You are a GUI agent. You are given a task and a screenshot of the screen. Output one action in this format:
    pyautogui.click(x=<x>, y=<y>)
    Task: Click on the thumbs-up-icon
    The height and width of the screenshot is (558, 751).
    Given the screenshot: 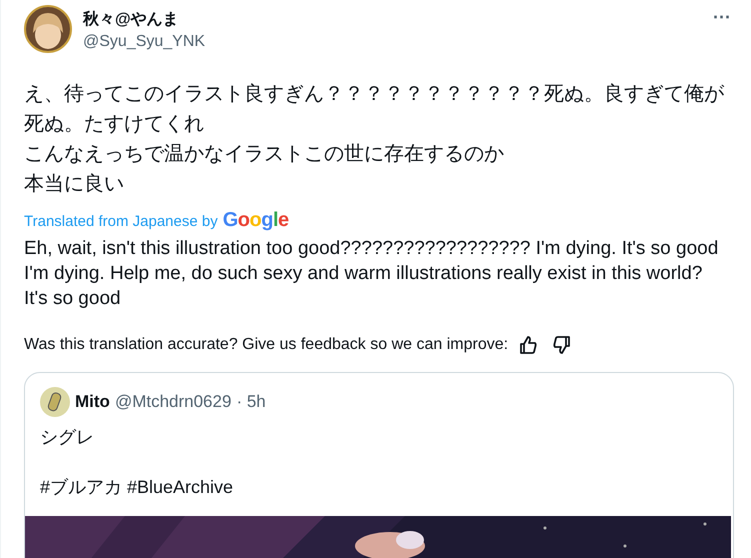 What is the action you would take?
    pyautogui.click(x=528, y=345)
    